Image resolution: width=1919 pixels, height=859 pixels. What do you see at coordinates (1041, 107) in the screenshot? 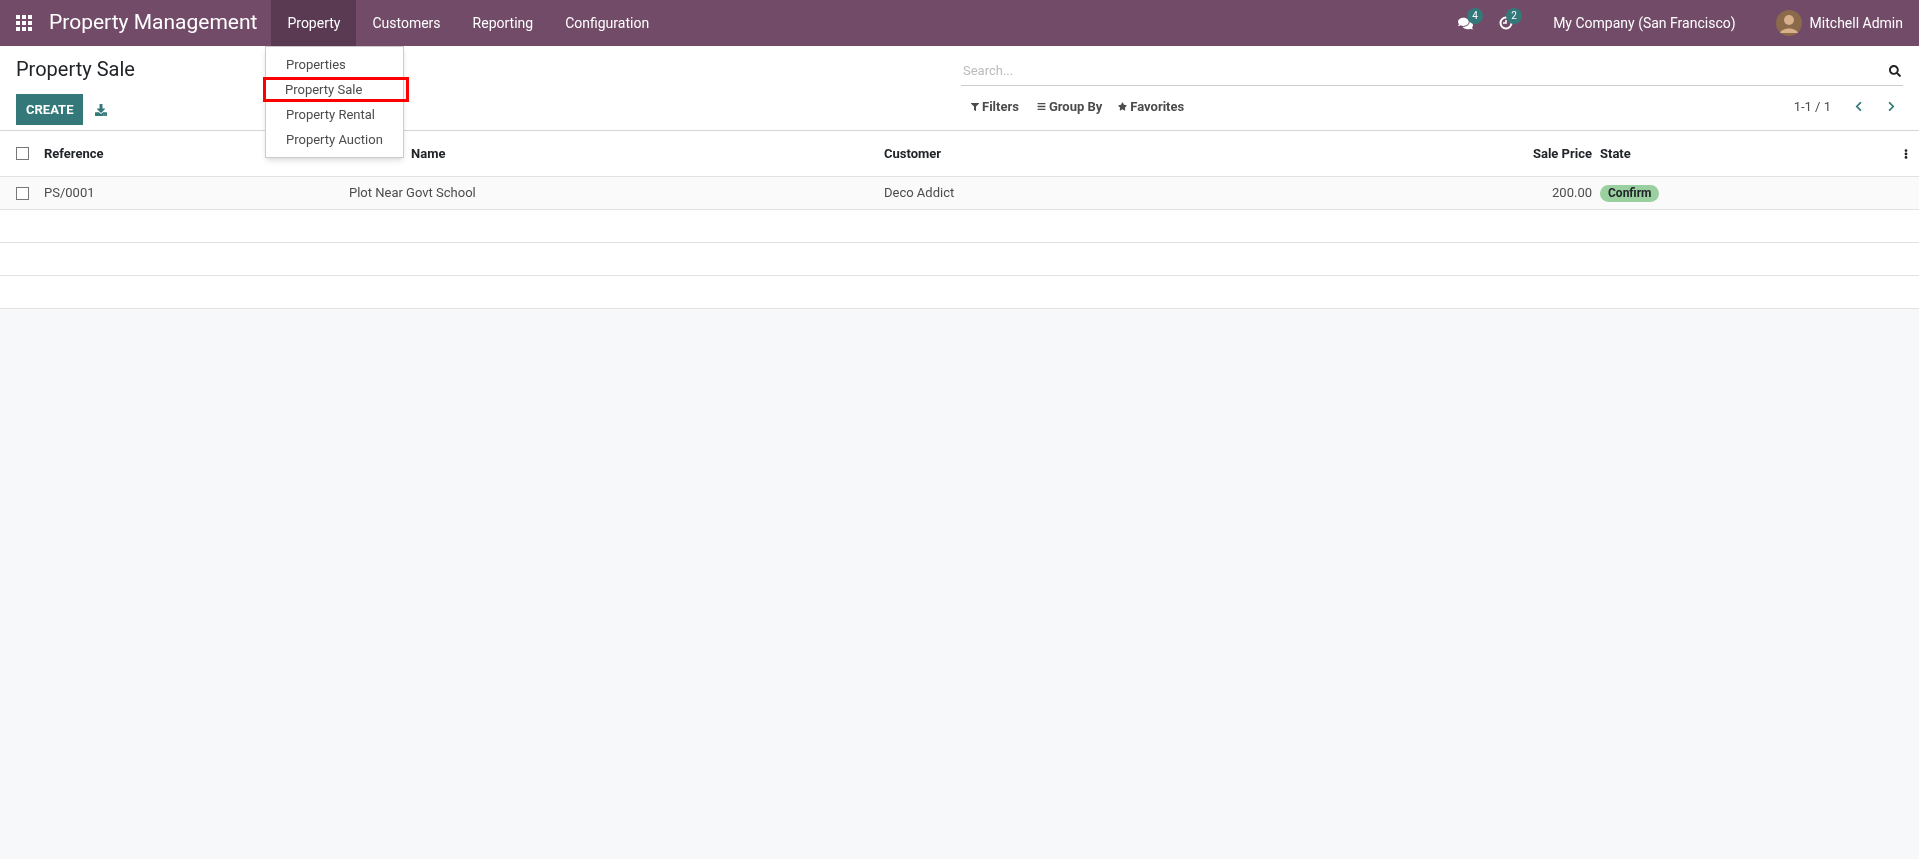
I see `list-icon` at bounding box center [1041, 107].